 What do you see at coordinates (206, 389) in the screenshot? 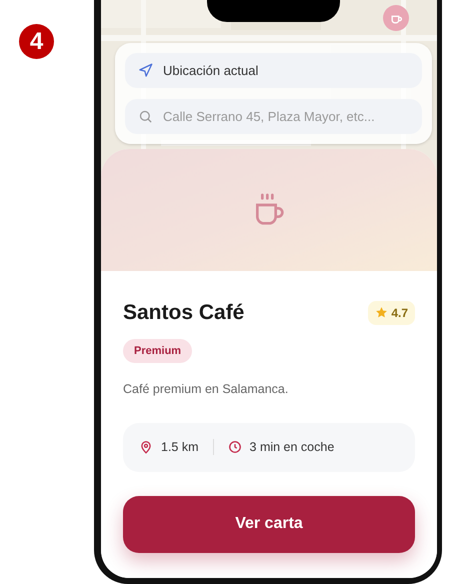
I see `place-description: Café premium en Salamanca.` at bounding box center [206, 389].